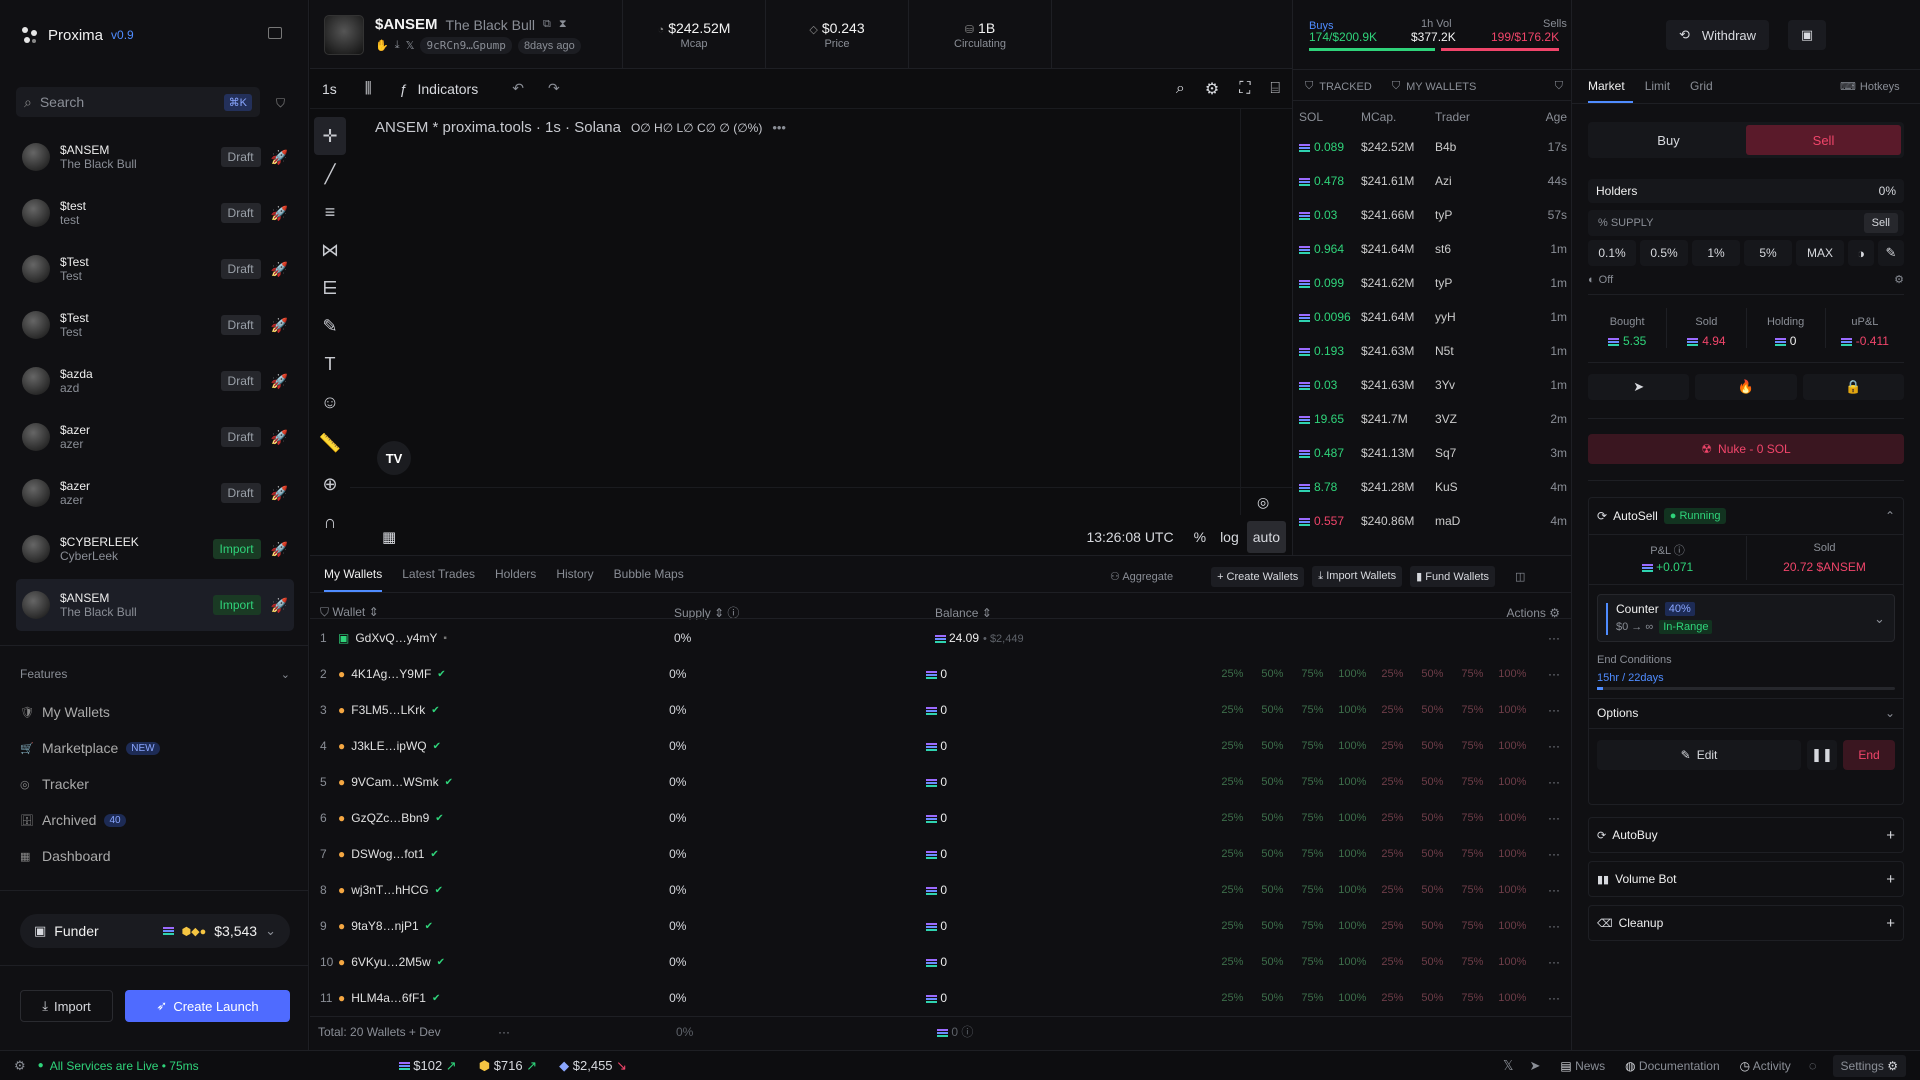  Describe the element at coordinates (388, 746) in the screenshot. I see `wallet-address: J3kLE…ipWQ` at that location.